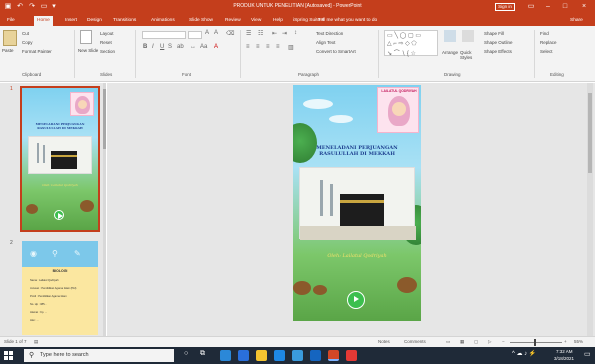 The height and width of the screenshot is (364, 595). Describe the element at coordinates (450, 36) in the screenshot. I see `arrange-icon` at that location.